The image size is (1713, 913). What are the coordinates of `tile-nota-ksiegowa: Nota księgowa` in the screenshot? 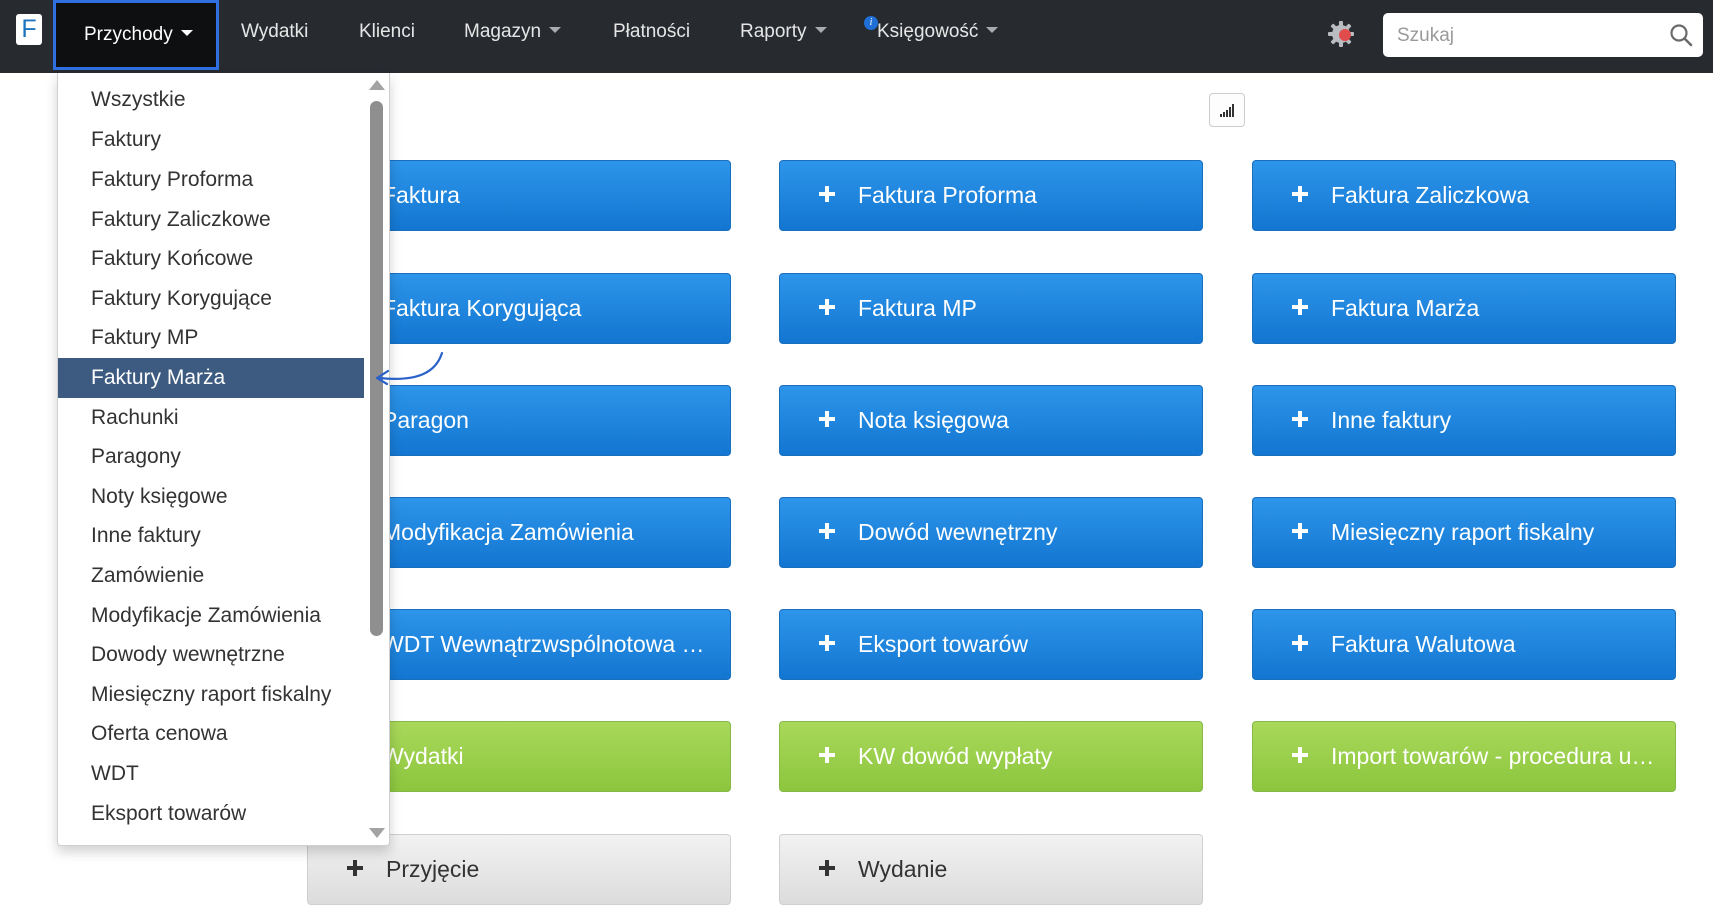 It's located at (991, 420).